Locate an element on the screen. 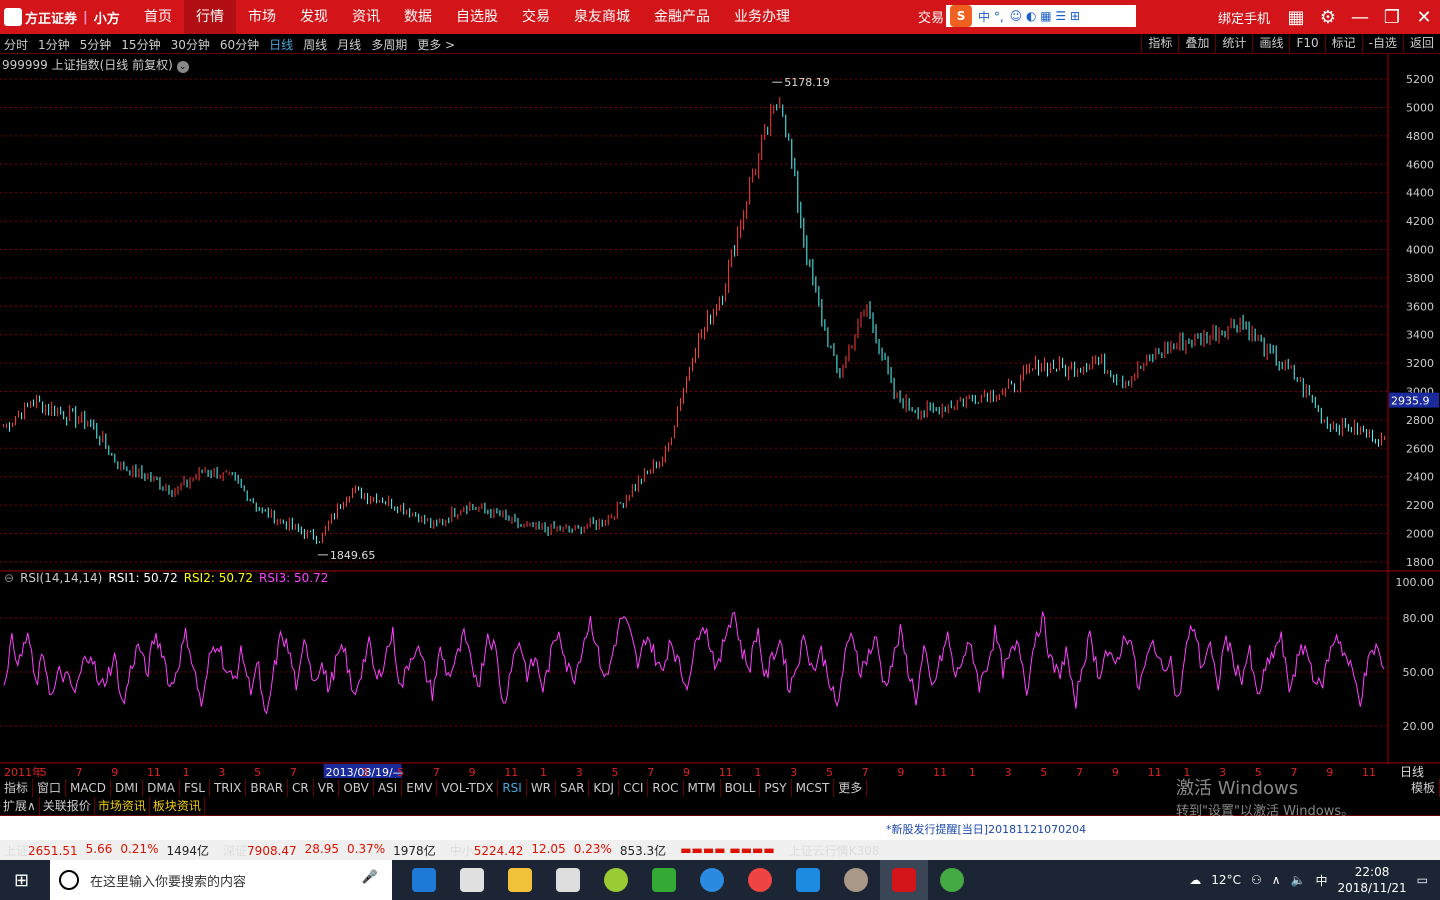 Image resolution: width=1440 pixels, height=900 pixels. collapse-icon: ⊖ is located at coordinates (9, 578).